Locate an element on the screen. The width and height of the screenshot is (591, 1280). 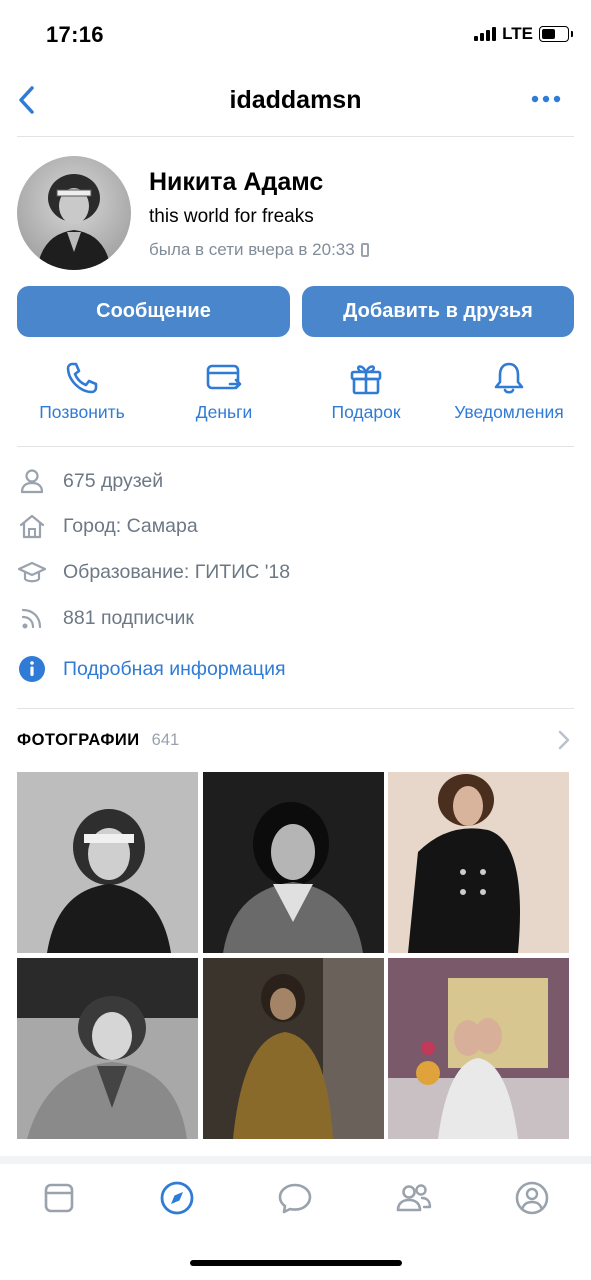
photos-title: ФОТОГРАФИИ is located at coordinates (78, 739).